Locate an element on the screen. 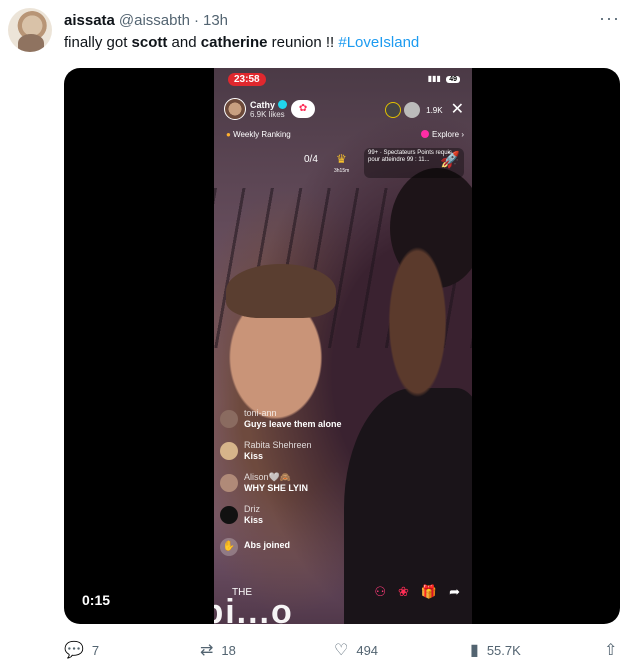 This screenshot has height=669, width=634. retweet-count: 18 is located at coordinates (228, 650).